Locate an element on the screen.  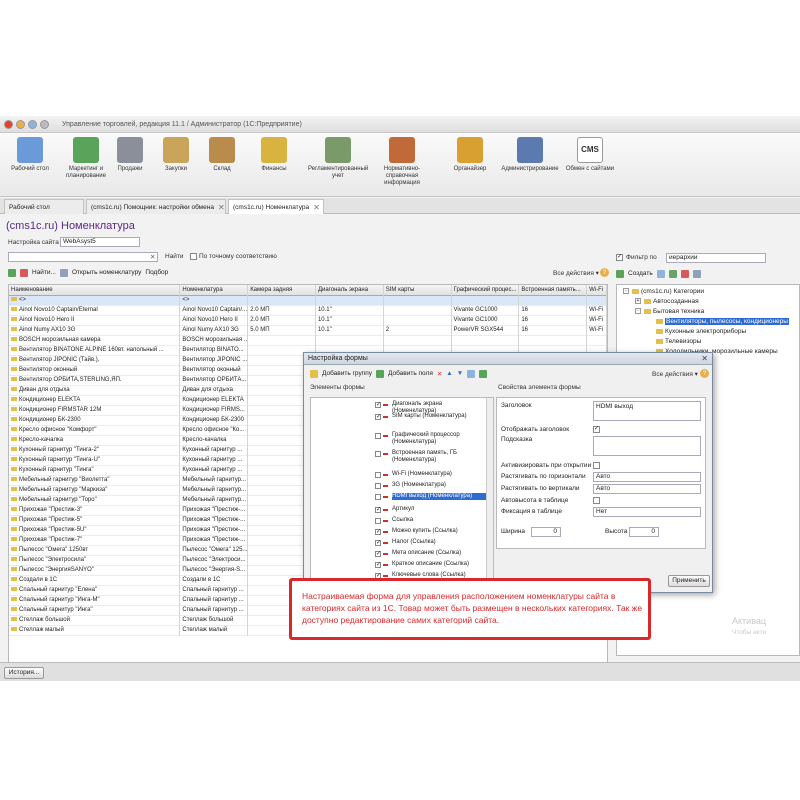
create-category-button: Создать is located at coordinates (640, 273).